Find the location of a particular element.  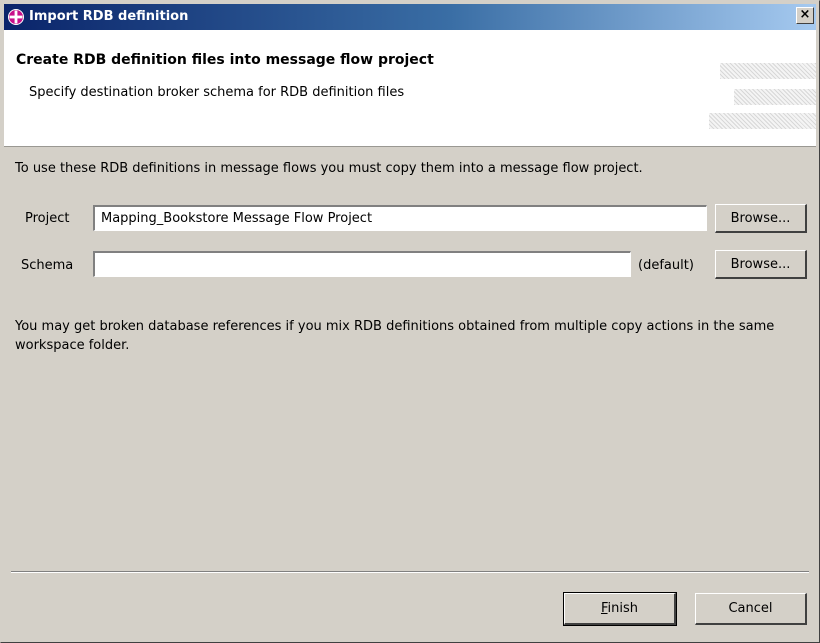

close-button: × is located at coordinates (805, 15).